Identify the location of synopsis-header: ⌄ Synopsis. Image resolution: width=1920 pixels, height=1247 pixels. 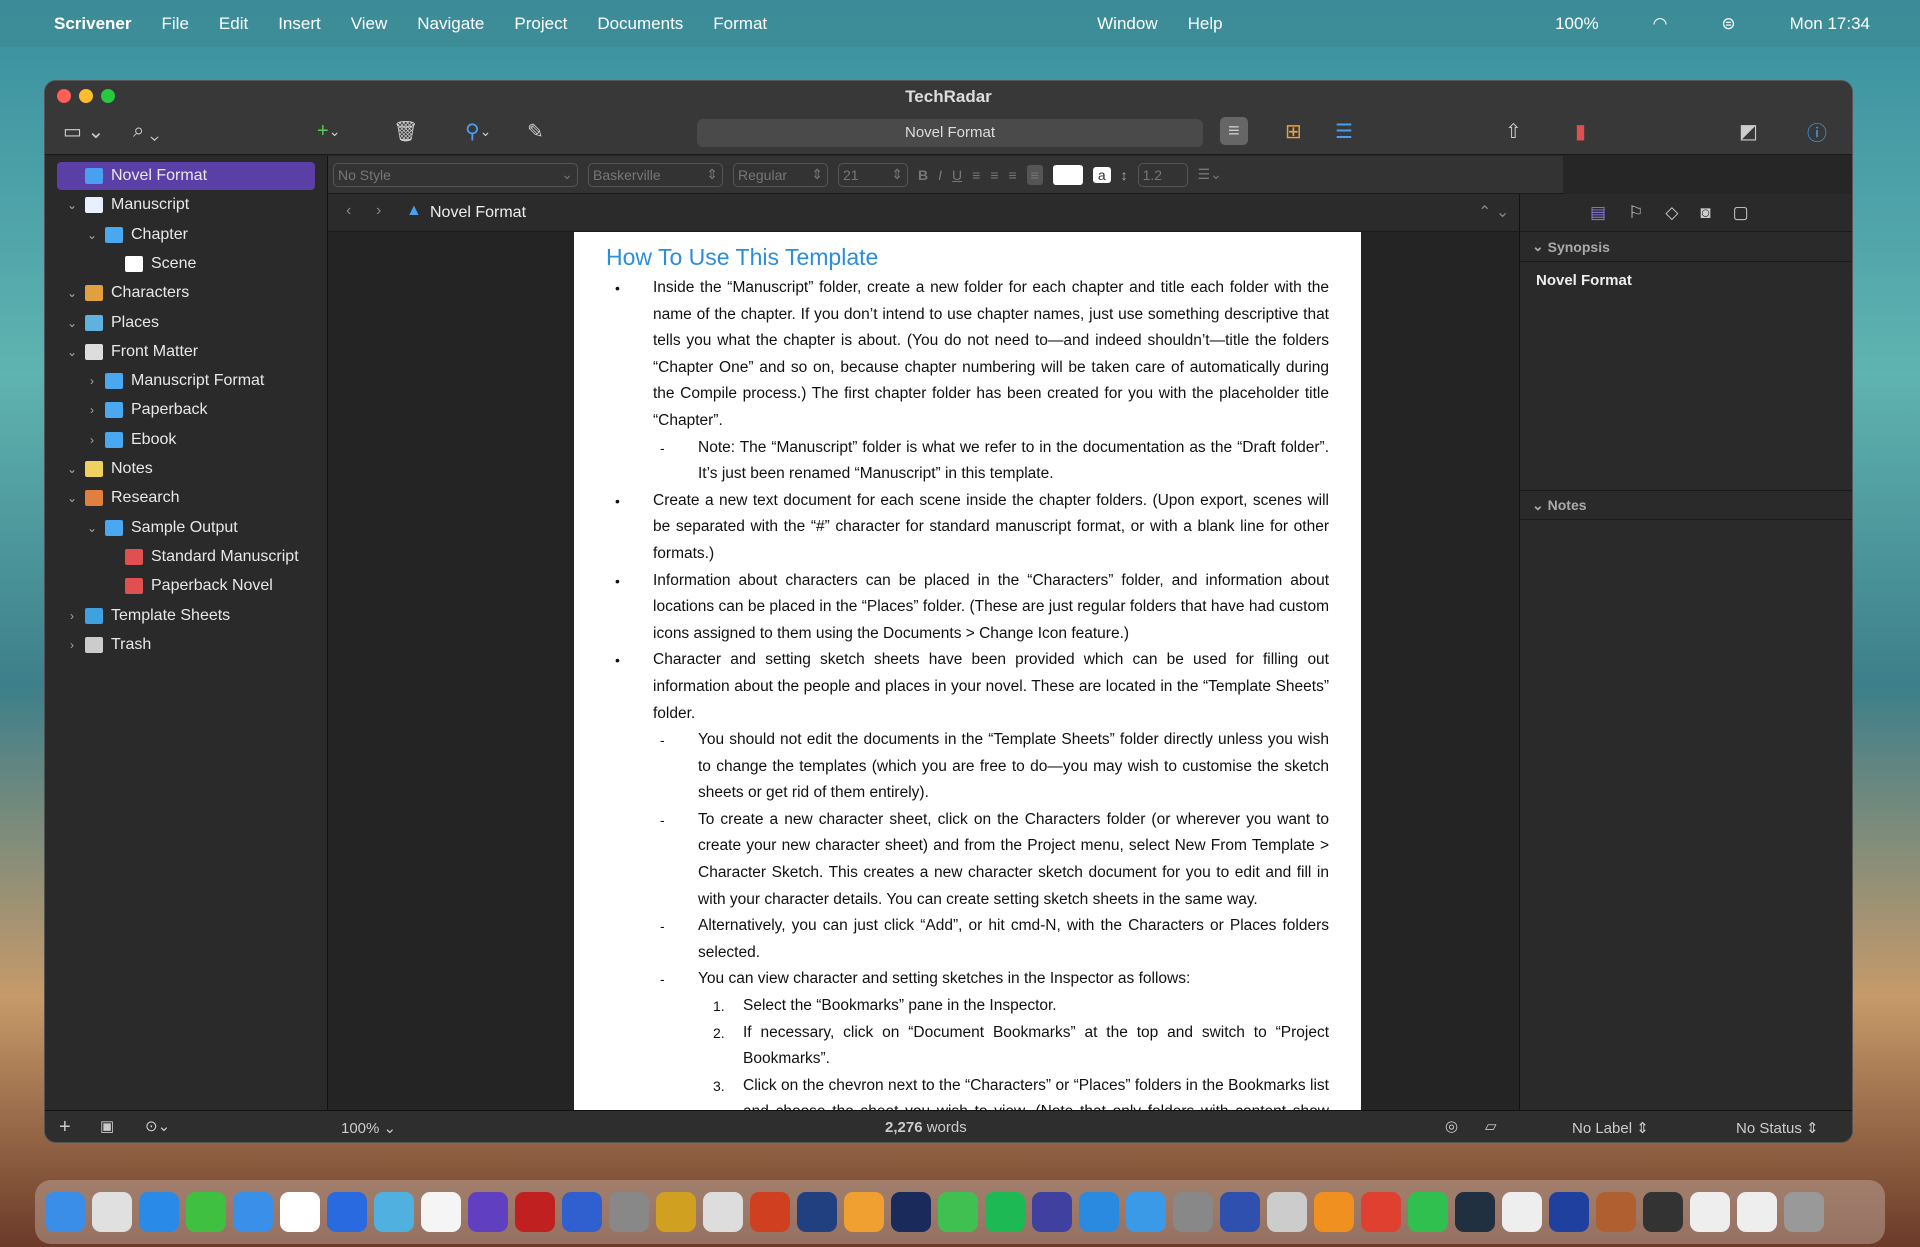
(1686, 247).